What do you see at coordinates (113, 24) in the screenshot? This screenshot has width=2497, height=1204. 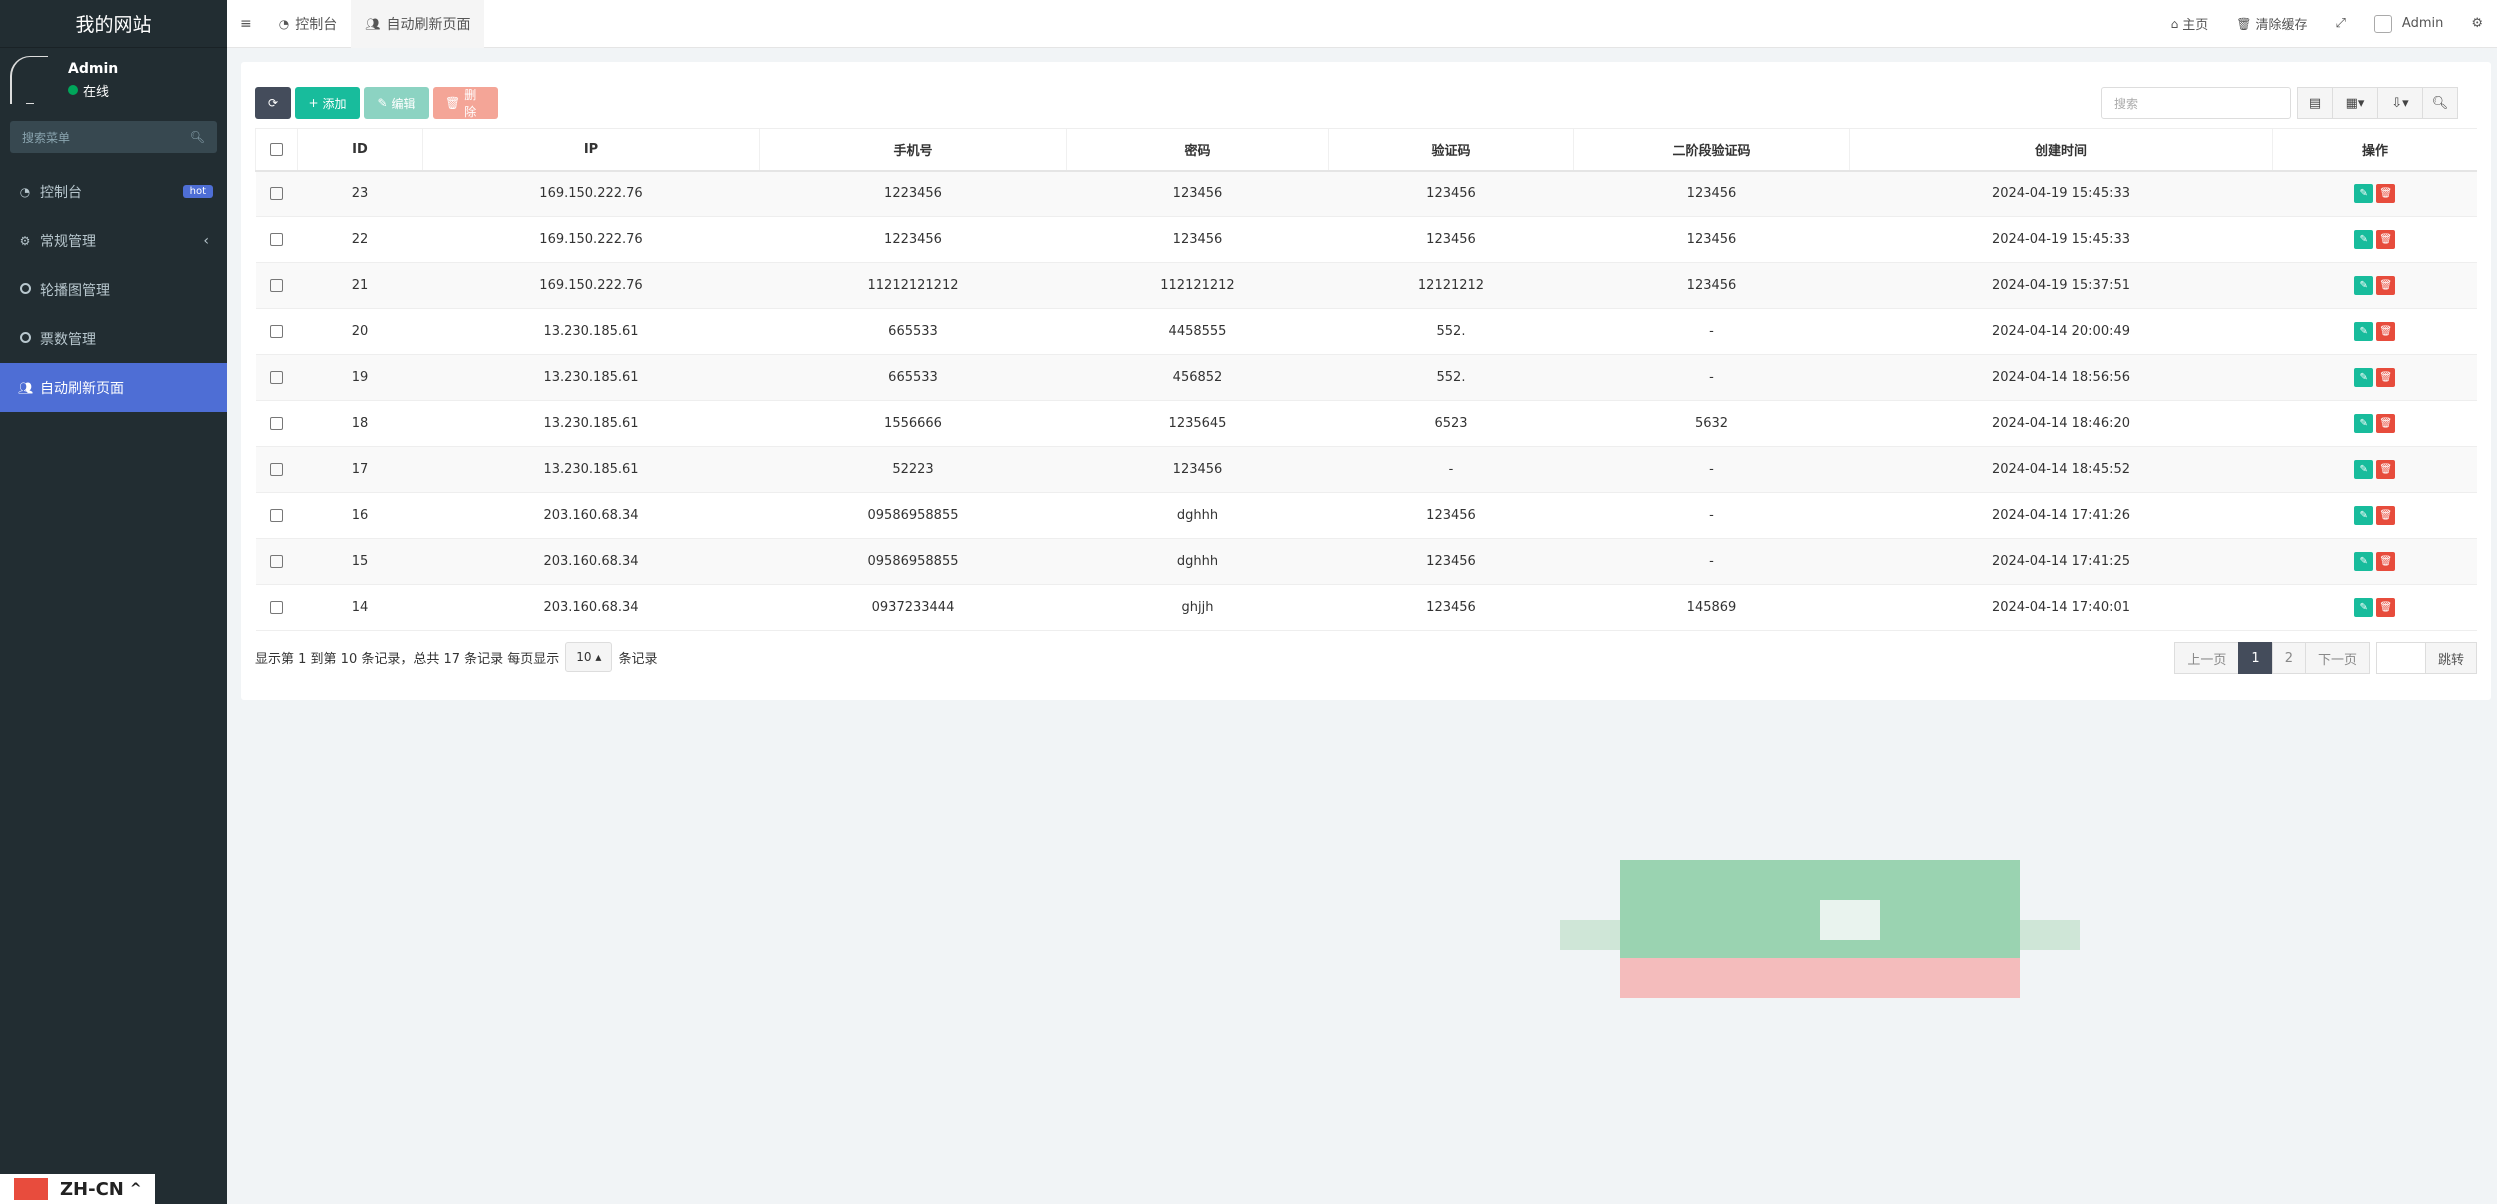 I see `site-brand: 我的网站` at bounding box center [113, 24].